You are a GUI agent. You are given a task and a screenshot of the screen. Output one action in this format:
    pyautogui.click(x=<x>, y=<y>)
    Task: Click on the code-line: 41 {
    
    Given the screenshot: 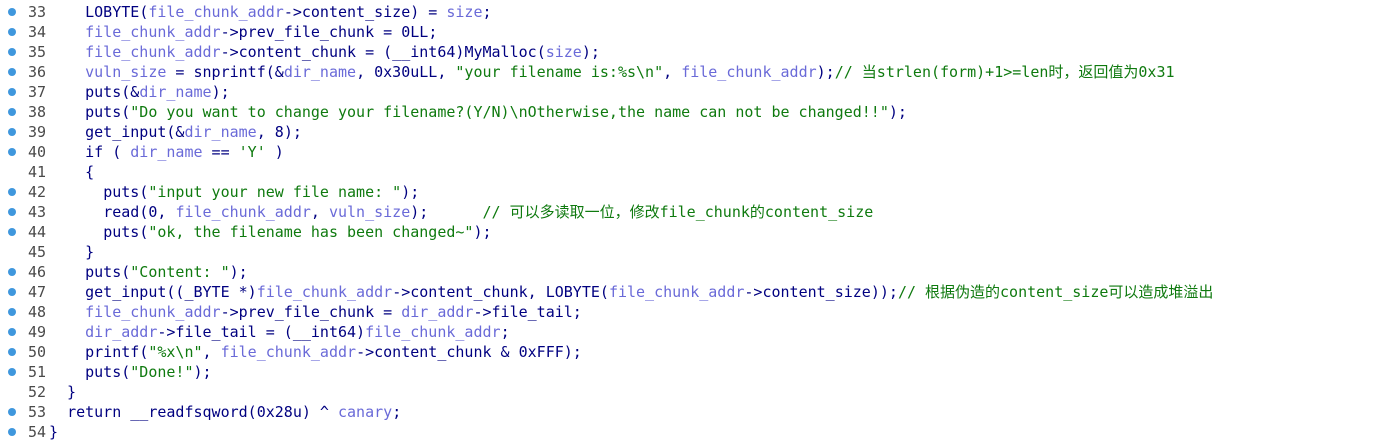 What is the action you would take?
    pyautogui.click(x=698, y=172)
    